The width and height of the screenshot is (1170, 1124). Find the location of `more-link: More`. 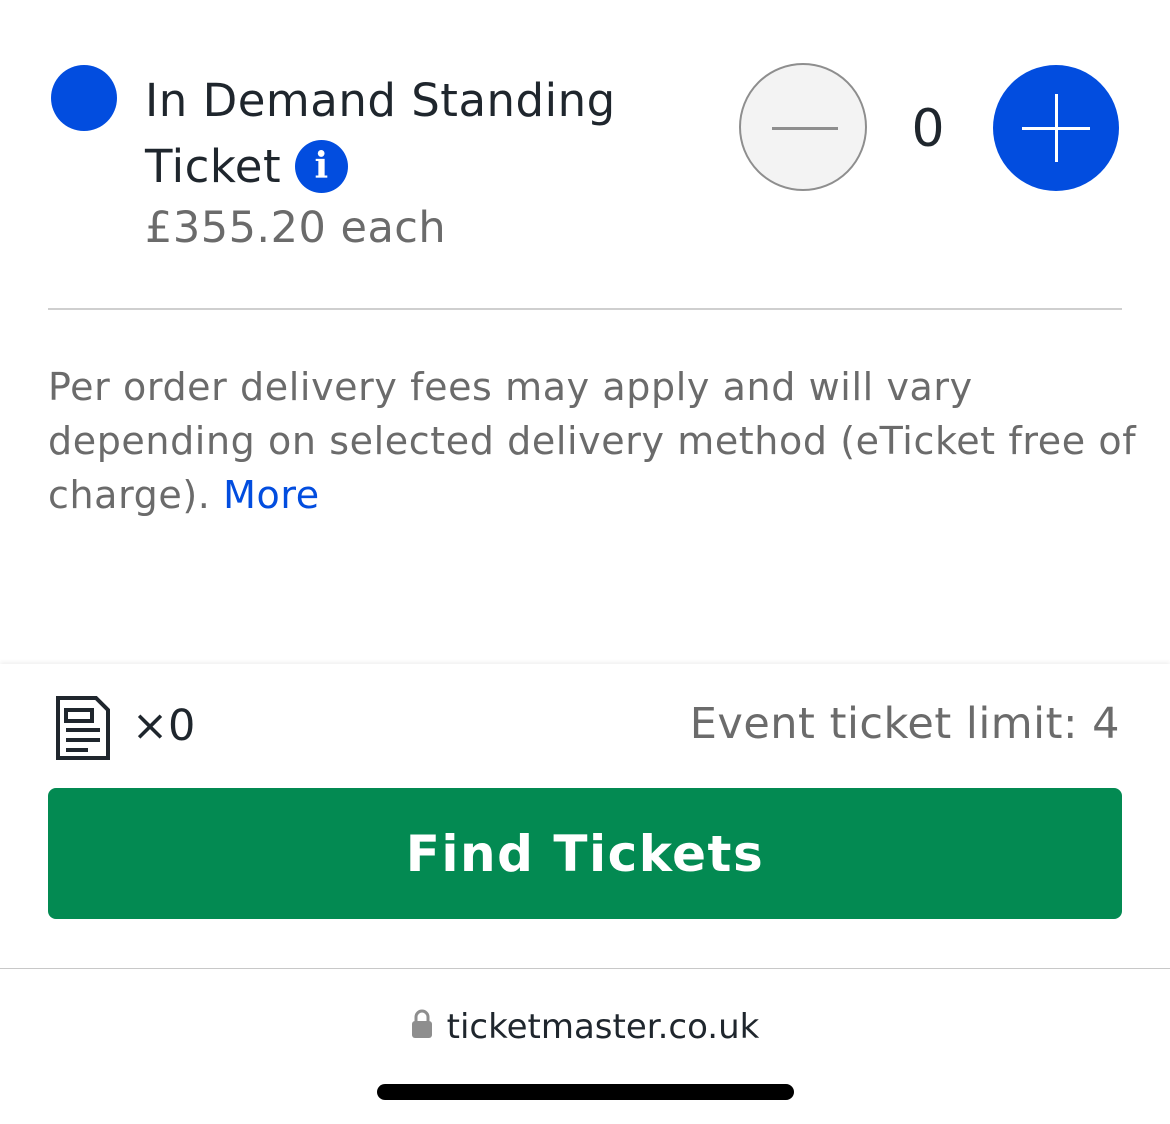

more-link: More is located at coordinates (271, 495).